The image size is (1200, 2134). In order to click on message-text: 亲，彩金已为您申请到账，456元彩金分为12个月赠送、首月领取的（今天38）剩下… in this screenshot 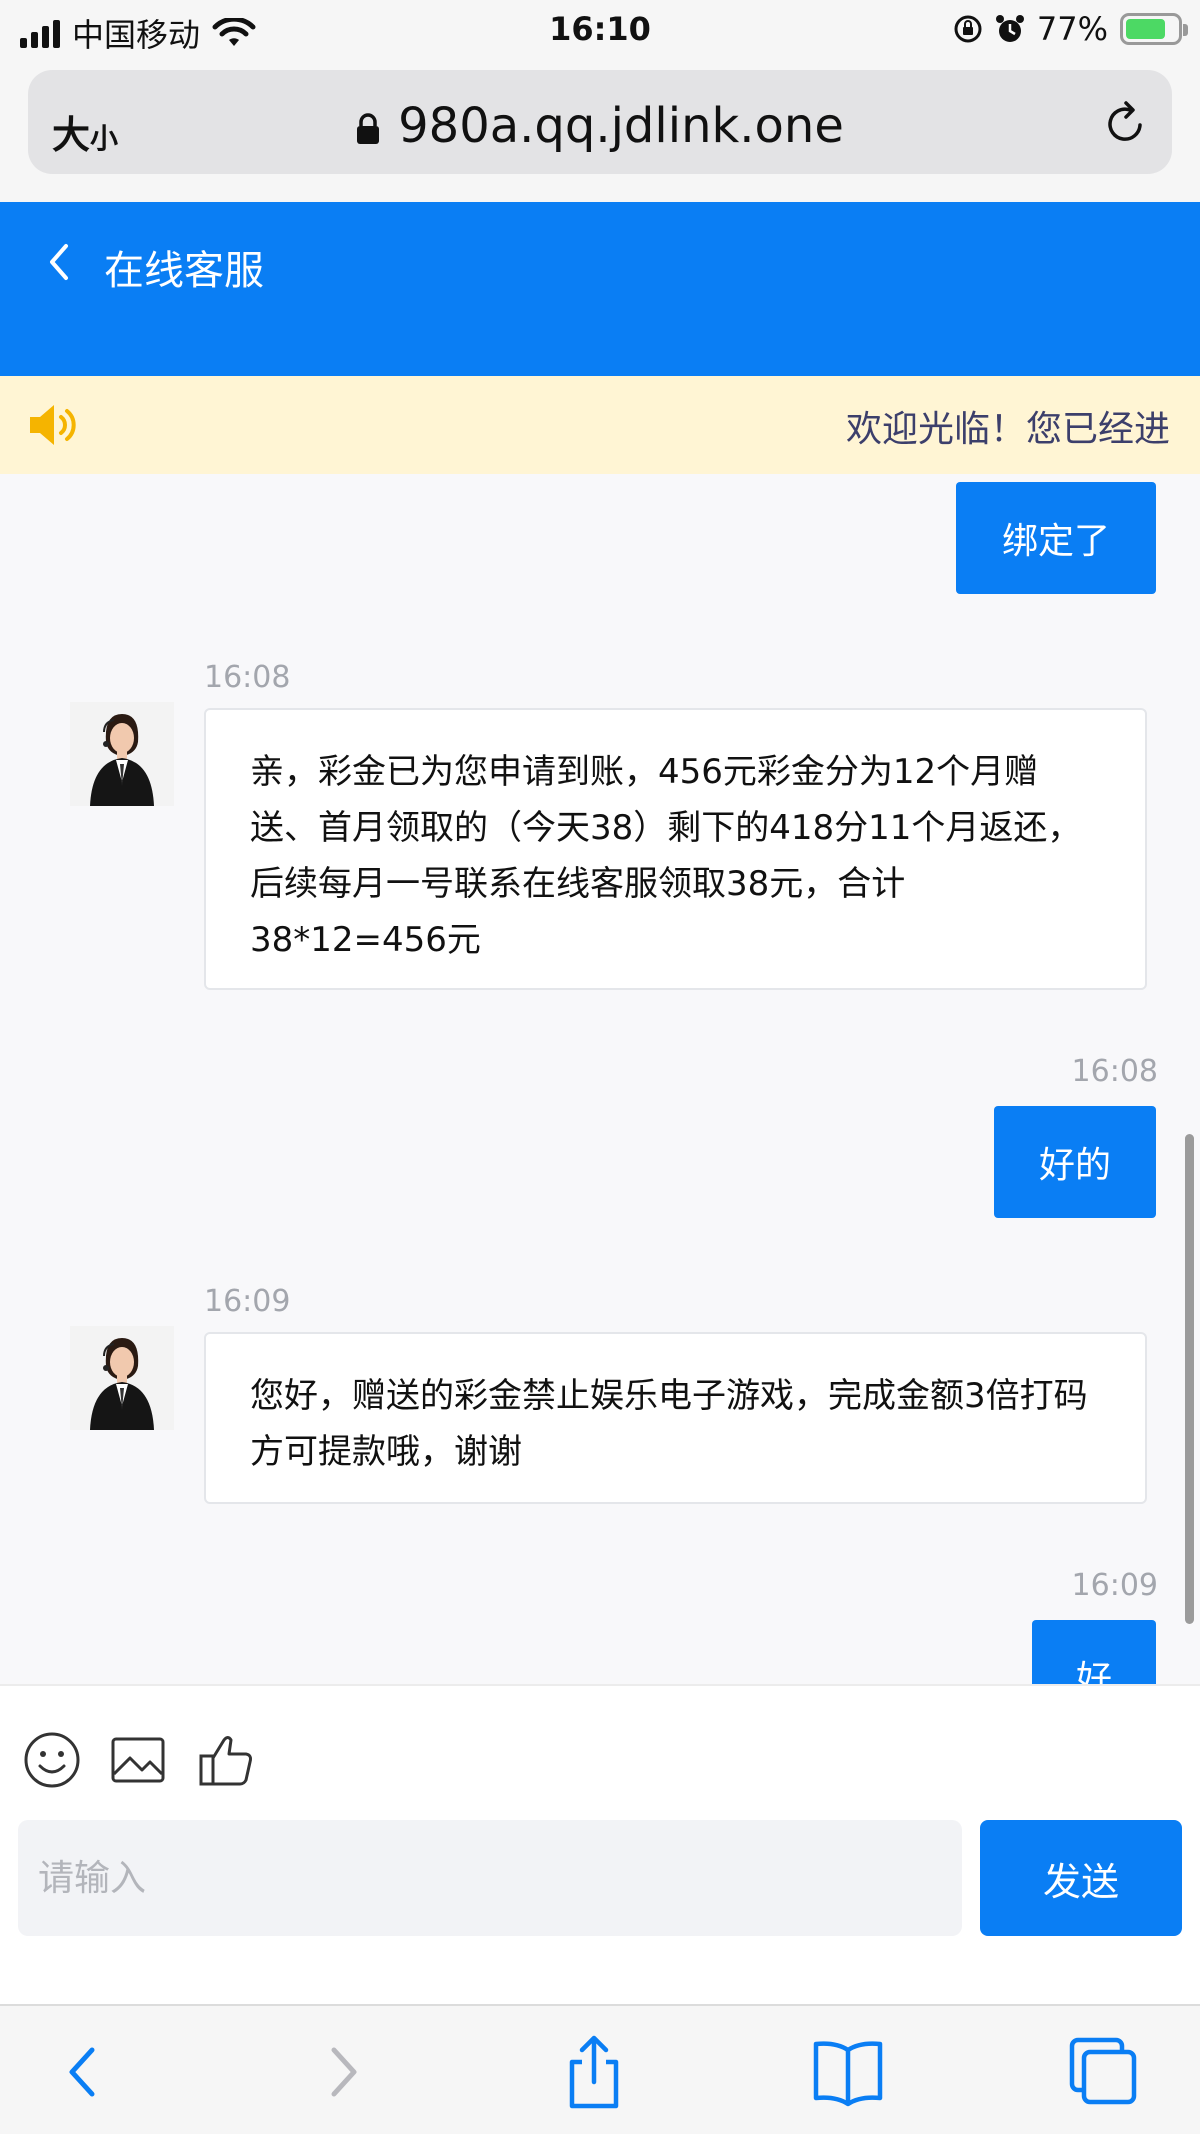, I will do `click(666, 856)`.